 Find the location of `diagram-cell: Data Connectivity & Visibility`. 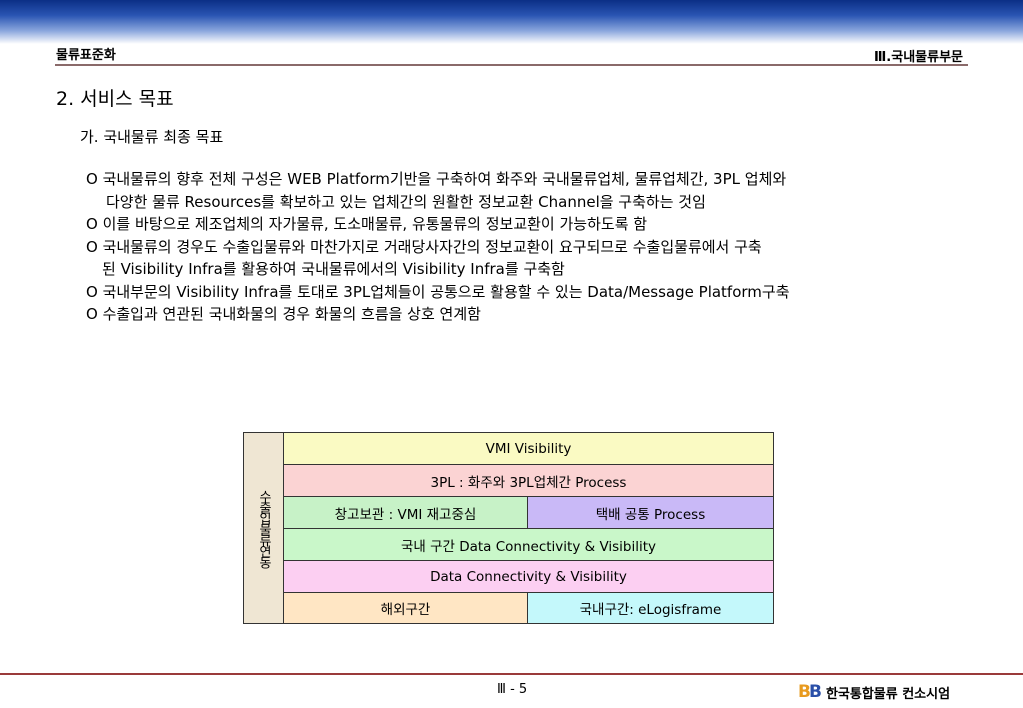

diagram-cell: Data Connectivity & Visibility is located at coordinates (528, 576).